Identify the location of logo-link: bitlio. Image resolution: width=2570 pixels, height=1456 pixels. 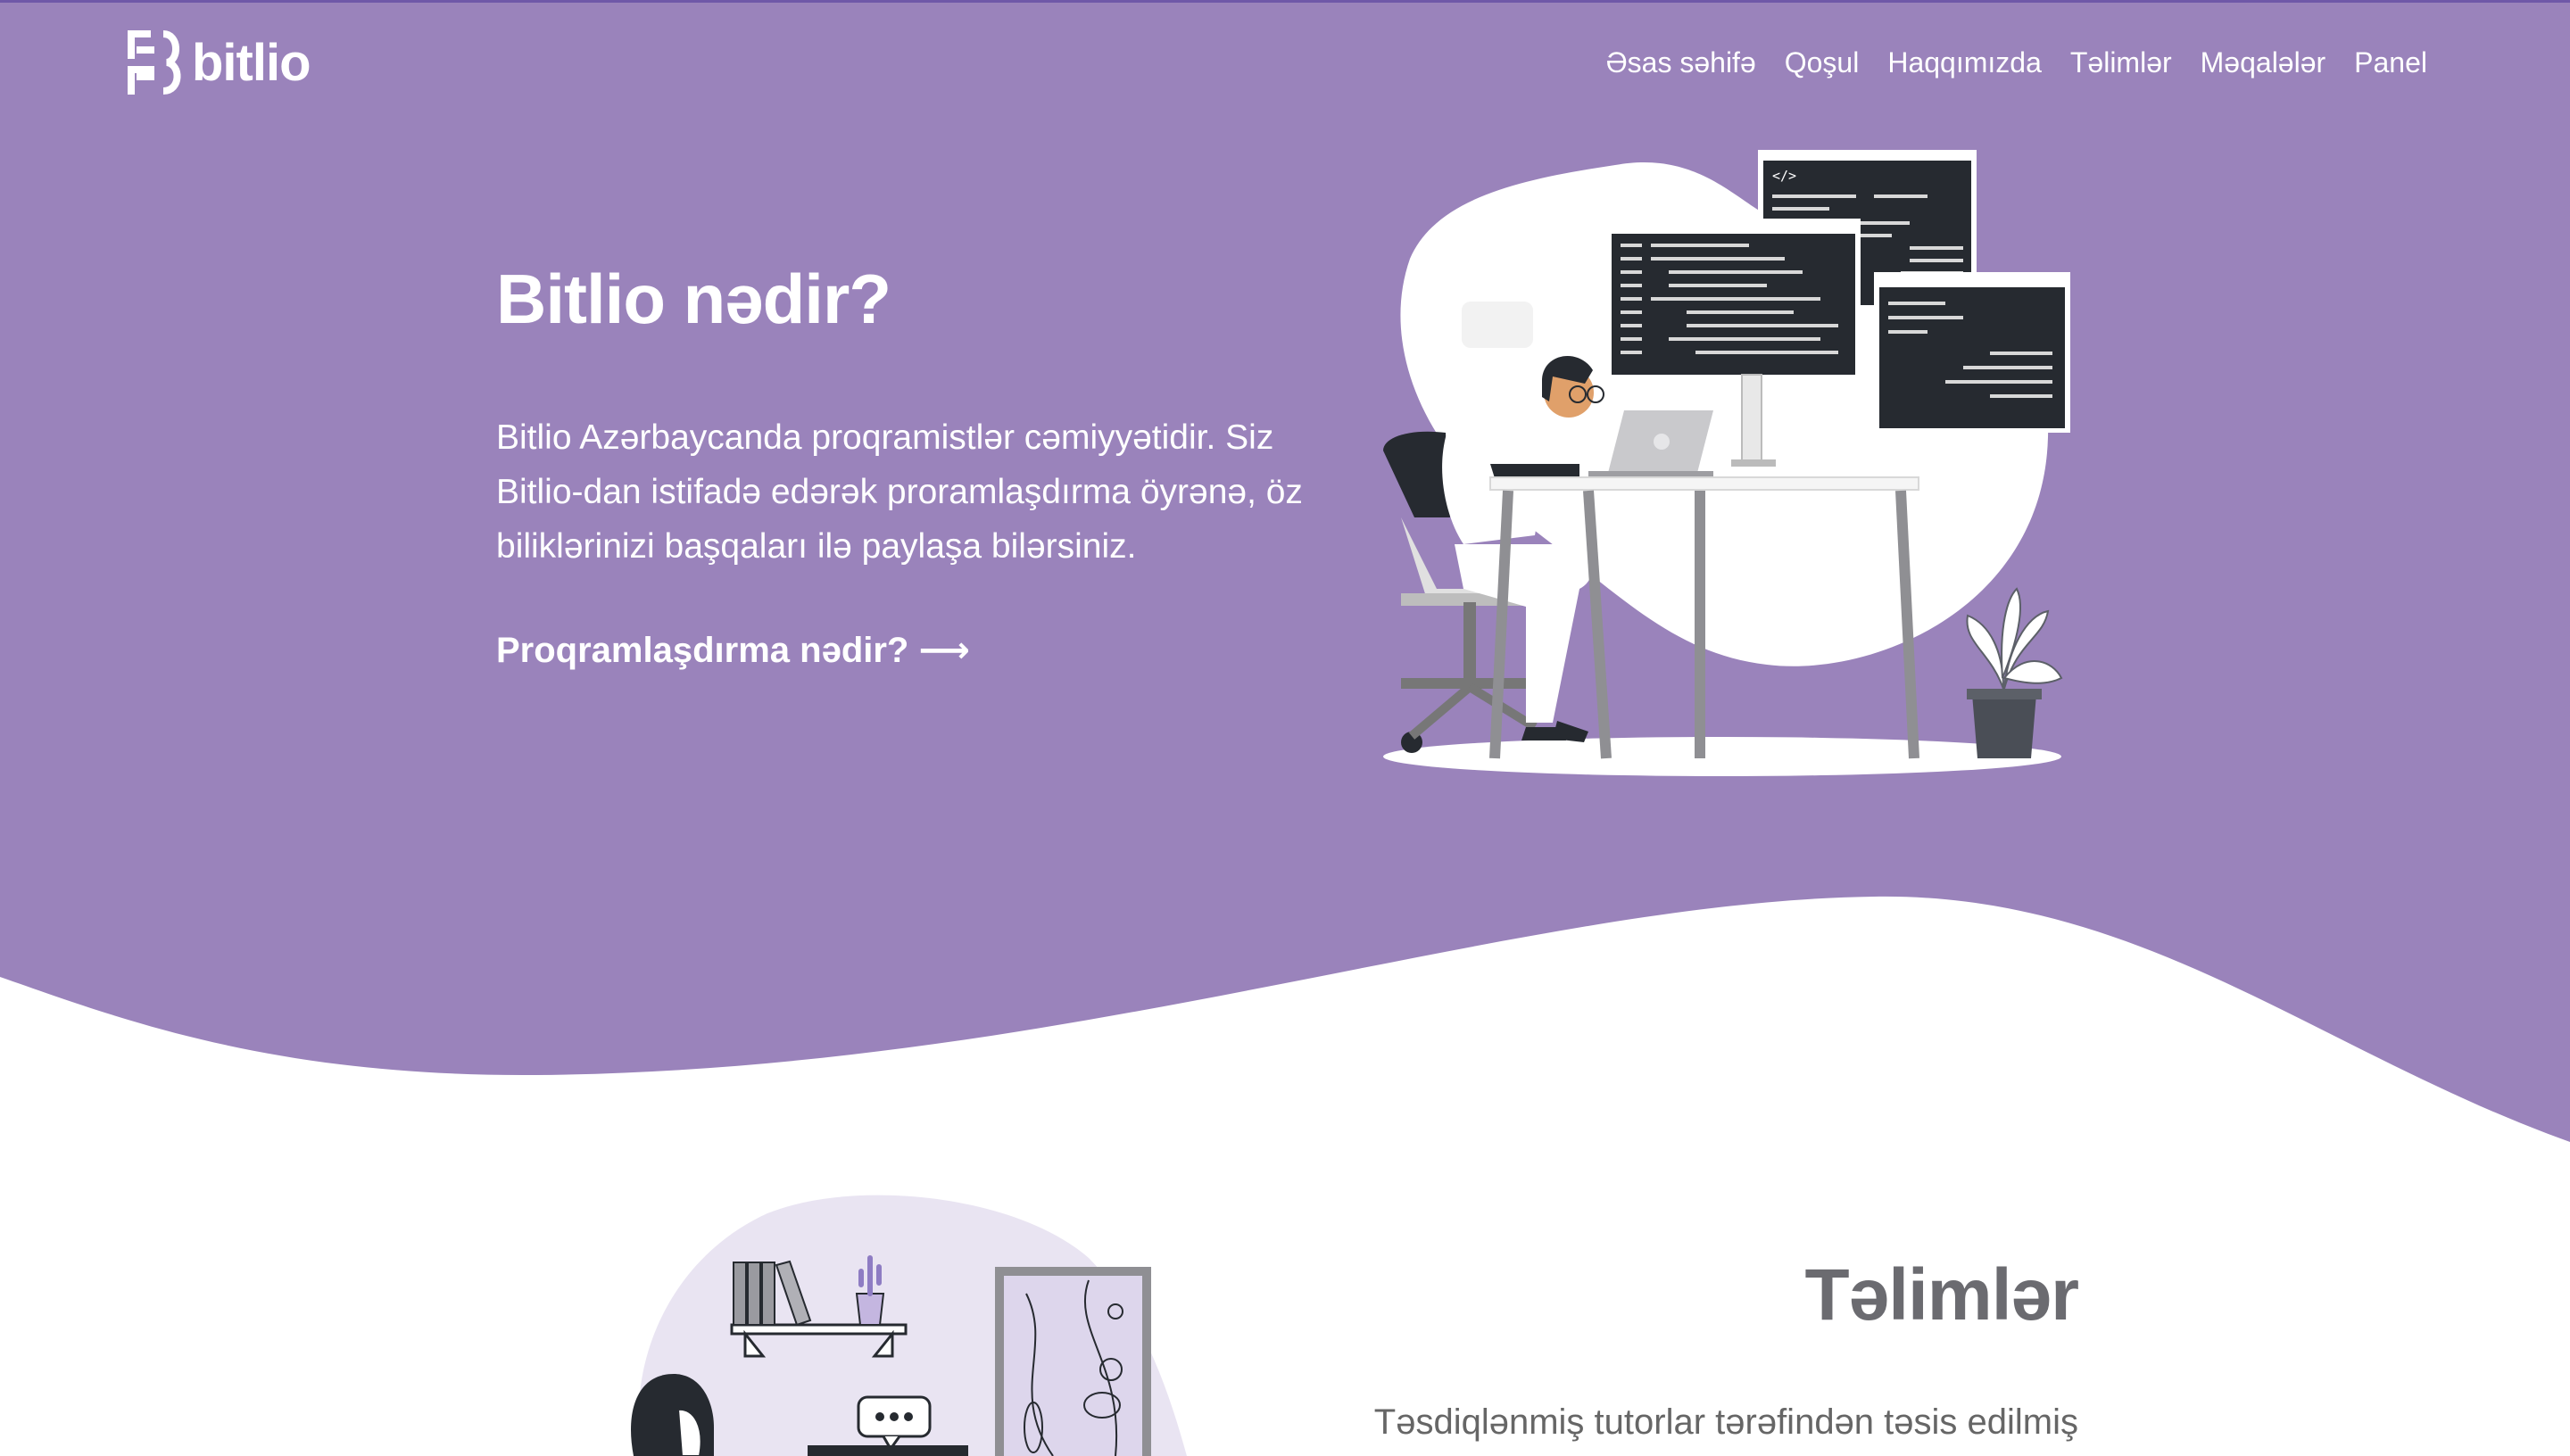
(220, 62).